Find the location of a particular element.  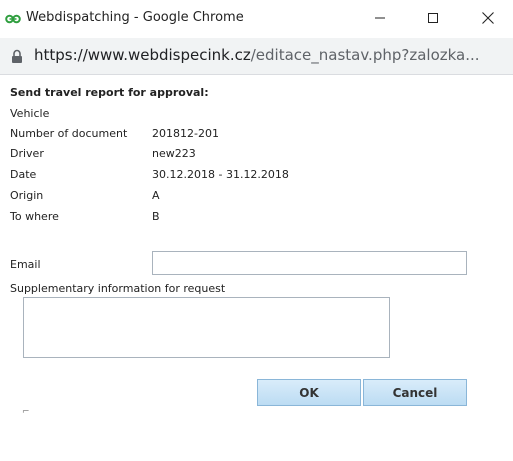

driver-label: Driver is located at coordinates (27, 153).